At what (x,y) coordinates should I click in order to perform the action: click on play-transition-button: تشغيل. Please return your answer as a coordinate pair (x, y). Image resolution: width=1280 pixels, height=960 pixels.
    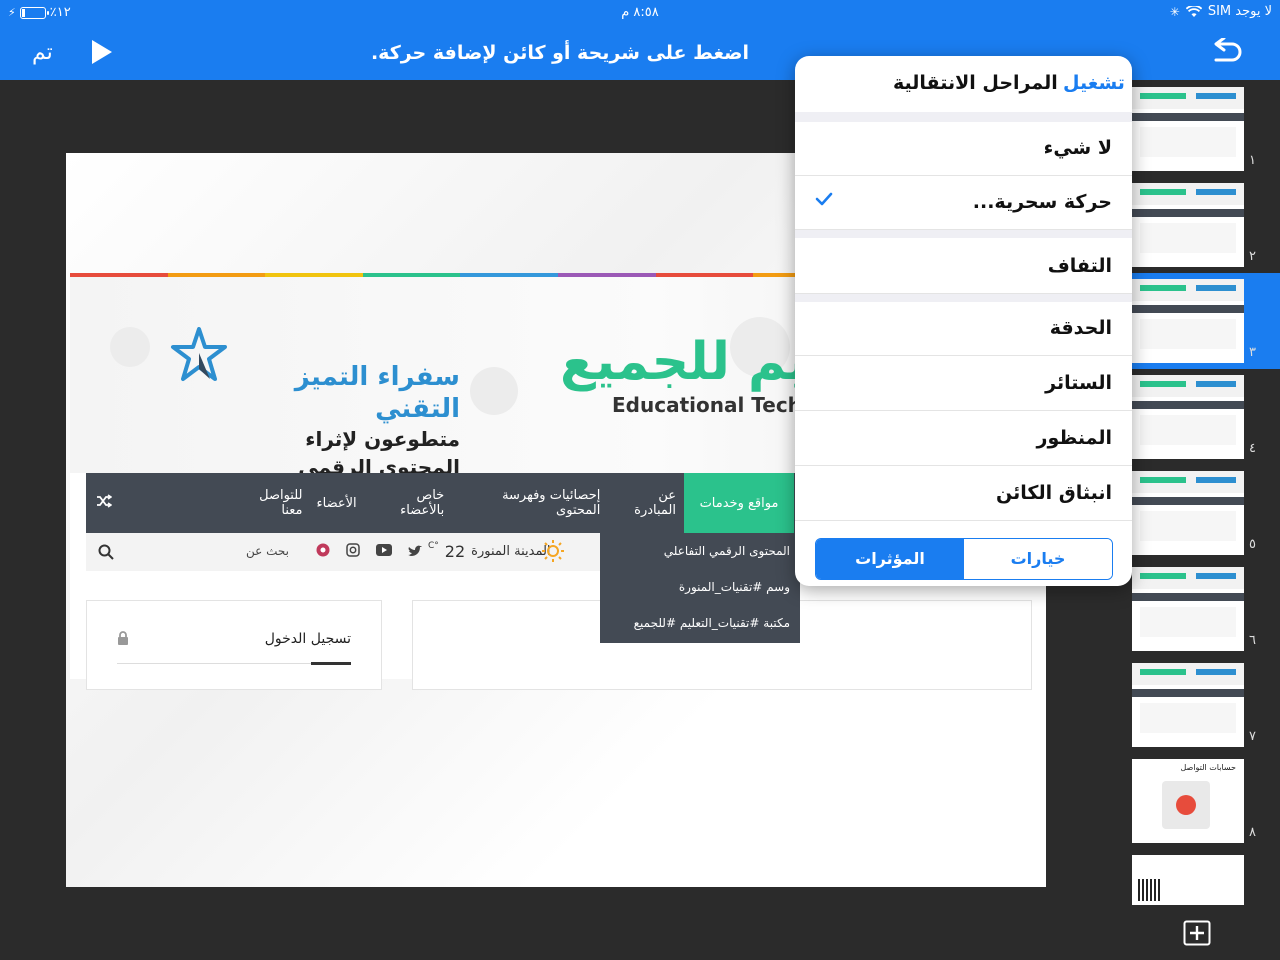
    Looking at the image, I should click on (1094, 83).